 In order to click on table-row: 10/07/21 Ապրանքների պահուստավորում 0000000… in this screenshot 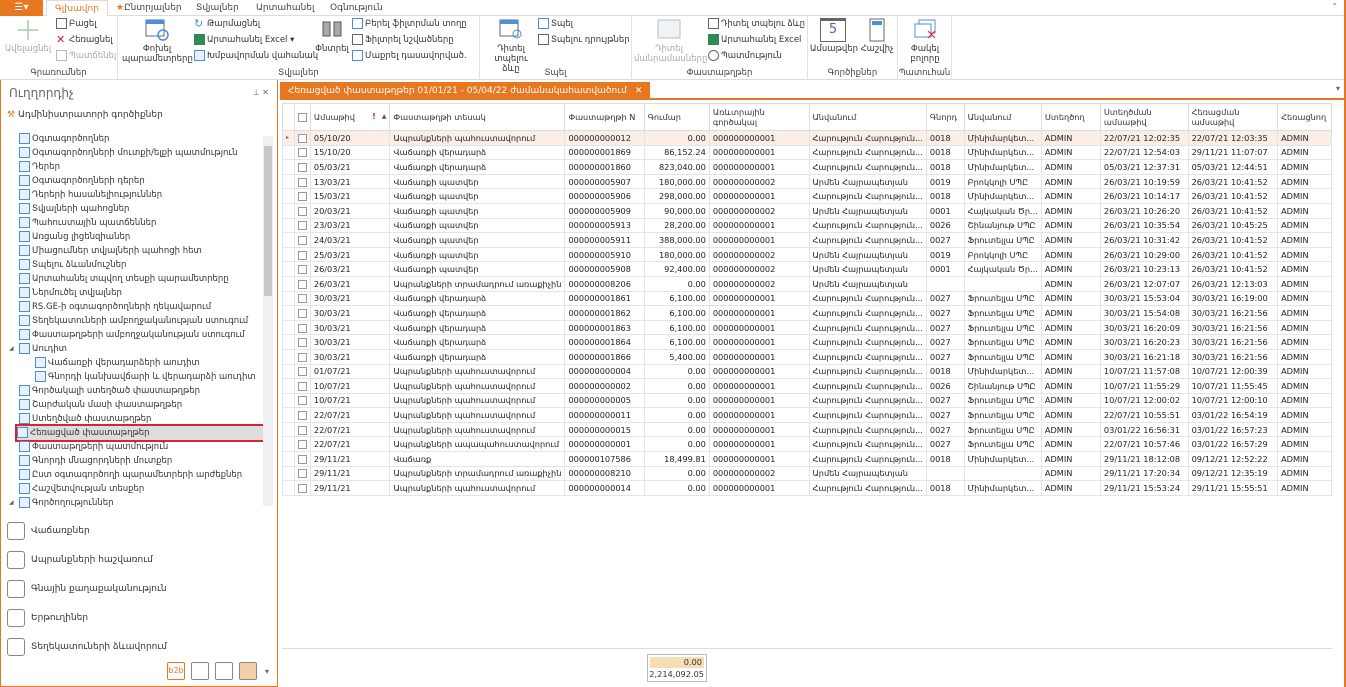, I will do `click(807, 400)`.